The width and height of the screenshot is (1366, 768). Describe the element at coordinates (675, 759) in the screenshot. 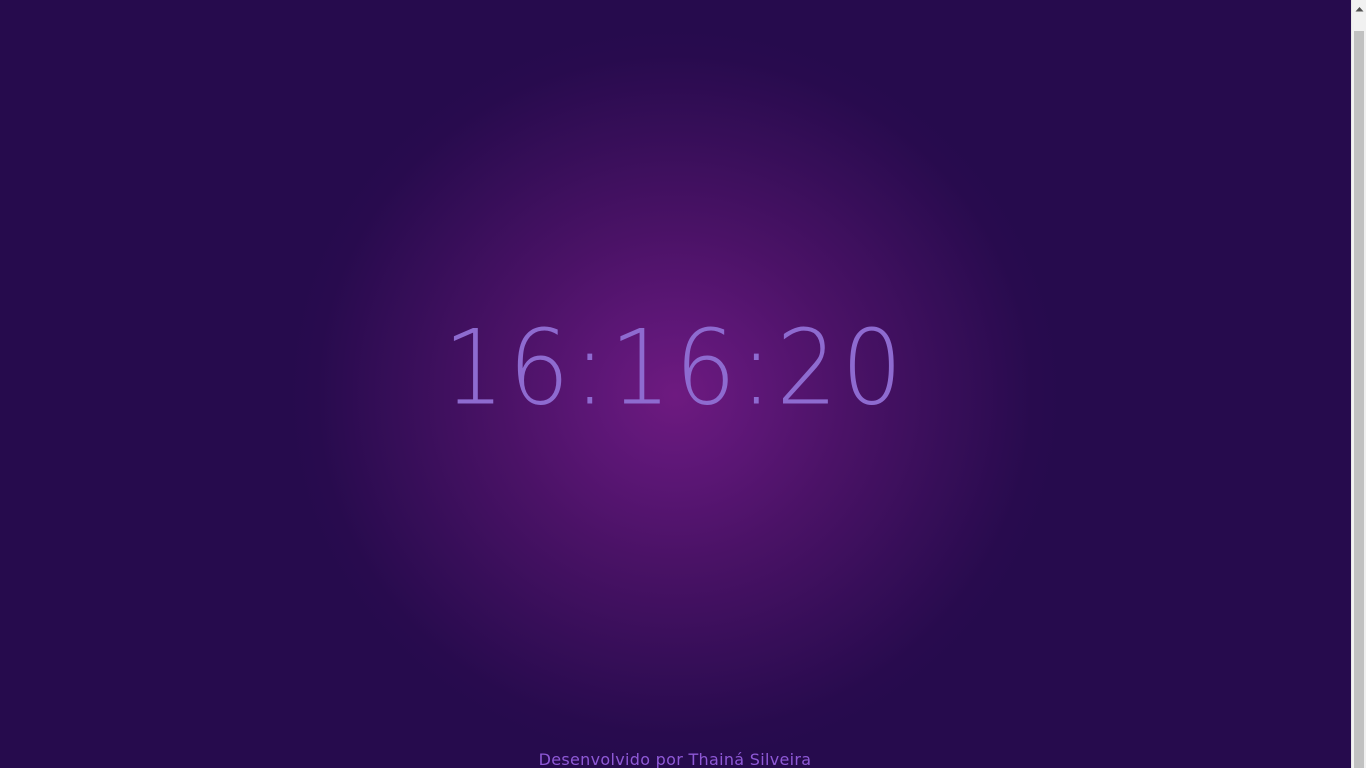

I see `developer-credit: Desenvolvido por Thainá Silveira` at that location.